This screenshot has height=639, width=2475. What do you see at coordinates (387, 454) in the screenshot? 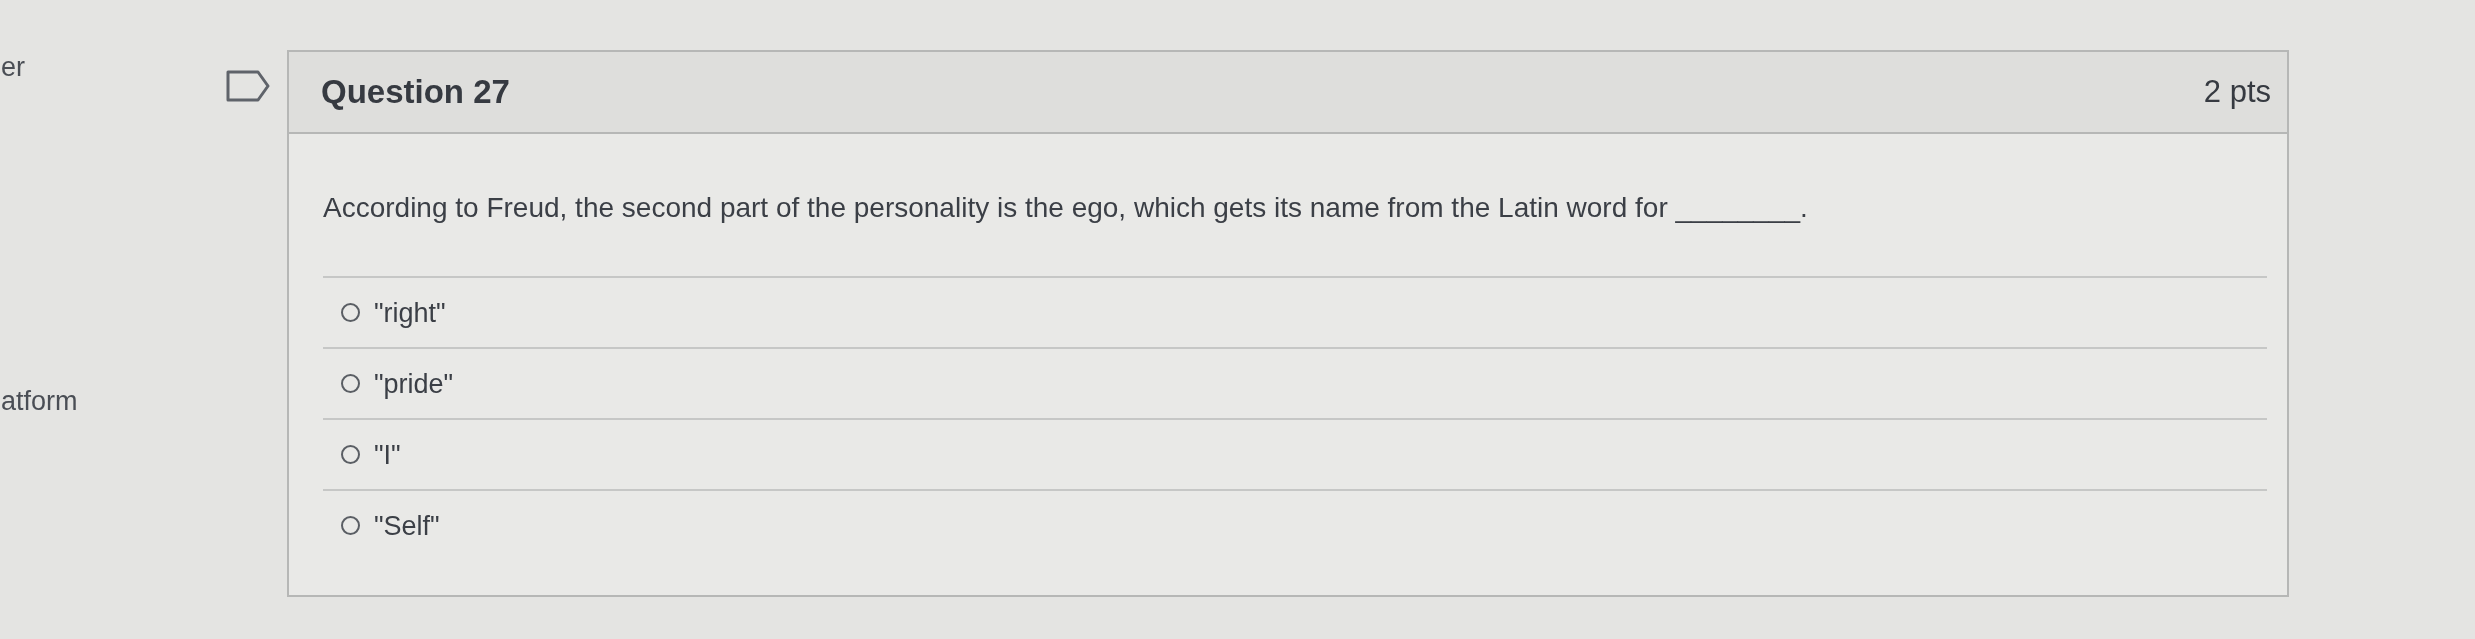
I see `answer-label: "I"` at bounding box center [387, 454].